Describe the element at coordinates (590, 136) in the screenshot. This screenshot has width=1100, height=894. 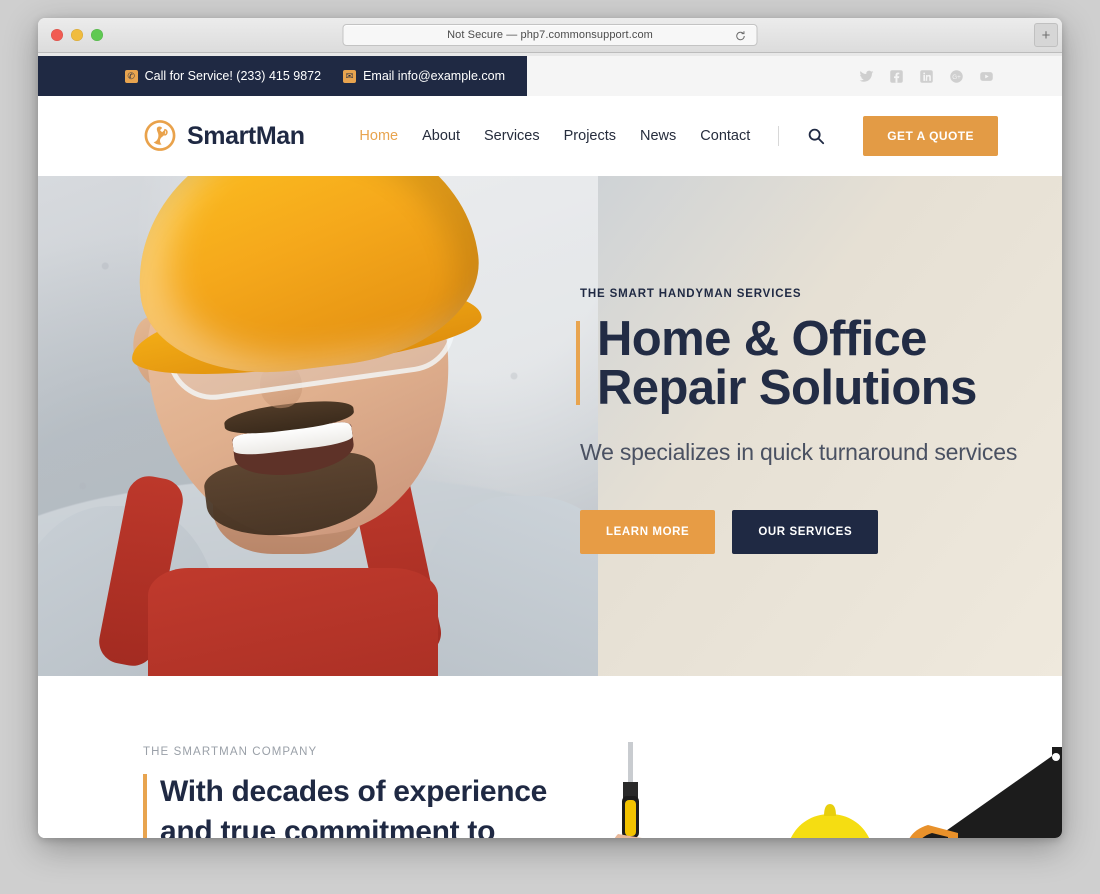
I see `nav-item-projects: Projects` at that location.